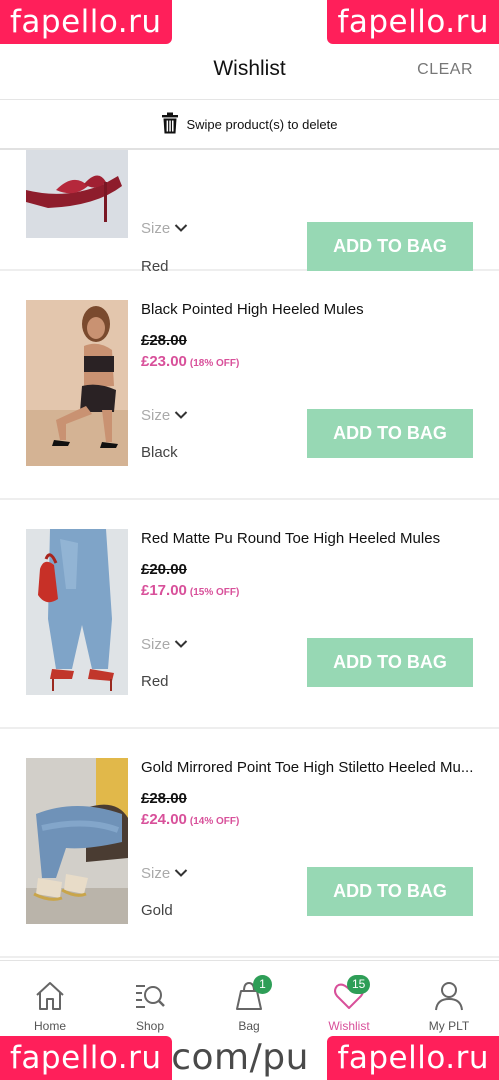  I want to click on wishlist-header: Wishlist CLEAR, so click(249, 70).